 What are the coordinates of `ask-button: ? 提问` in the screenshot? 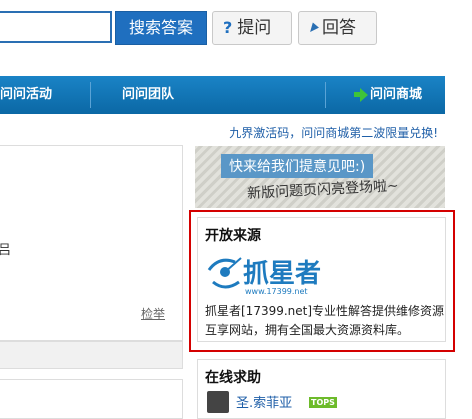 It's located at (252, 28).